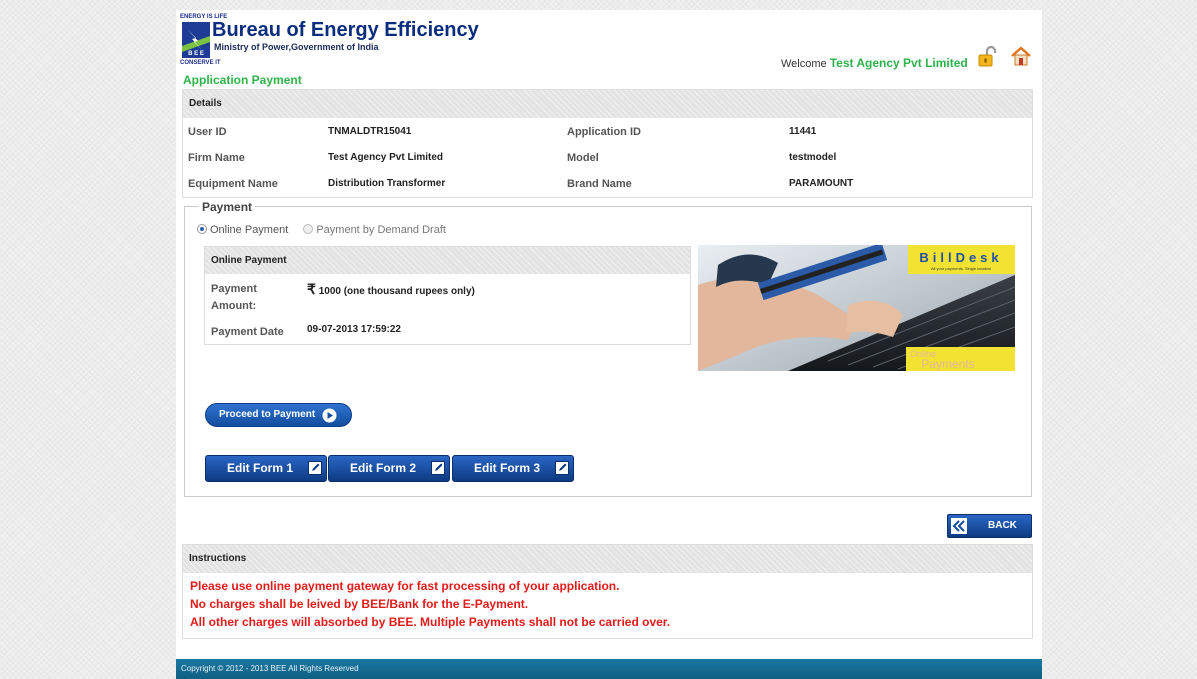  I want to click on rupee-icon: ₹, so click(311, 289).